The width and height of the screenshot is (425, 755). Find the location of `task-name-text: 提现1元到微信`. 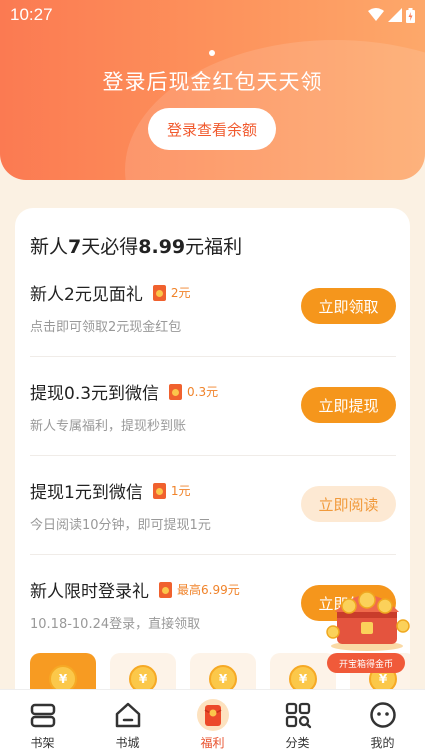

task-name-text: 提现1元到微信 is located at coordinates (86, 493).